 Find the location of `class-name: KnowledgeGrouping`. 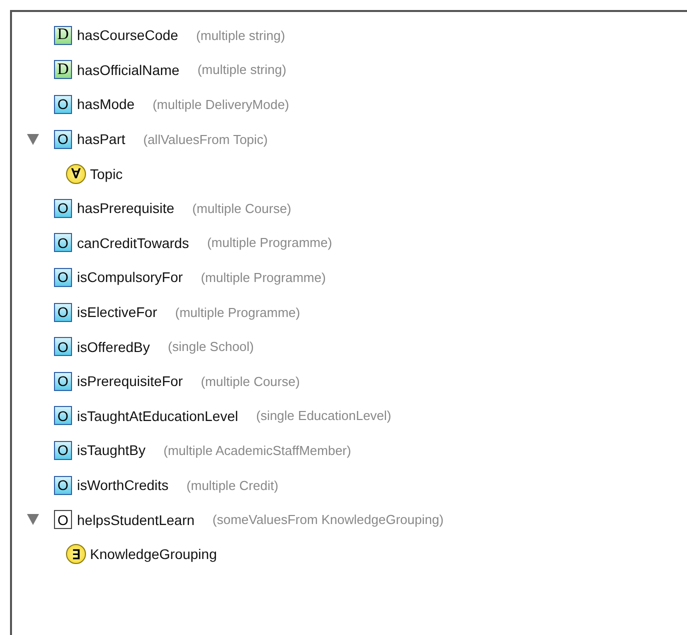

class-name: KnowledgeGrouping is located at coordinates (153, 554).